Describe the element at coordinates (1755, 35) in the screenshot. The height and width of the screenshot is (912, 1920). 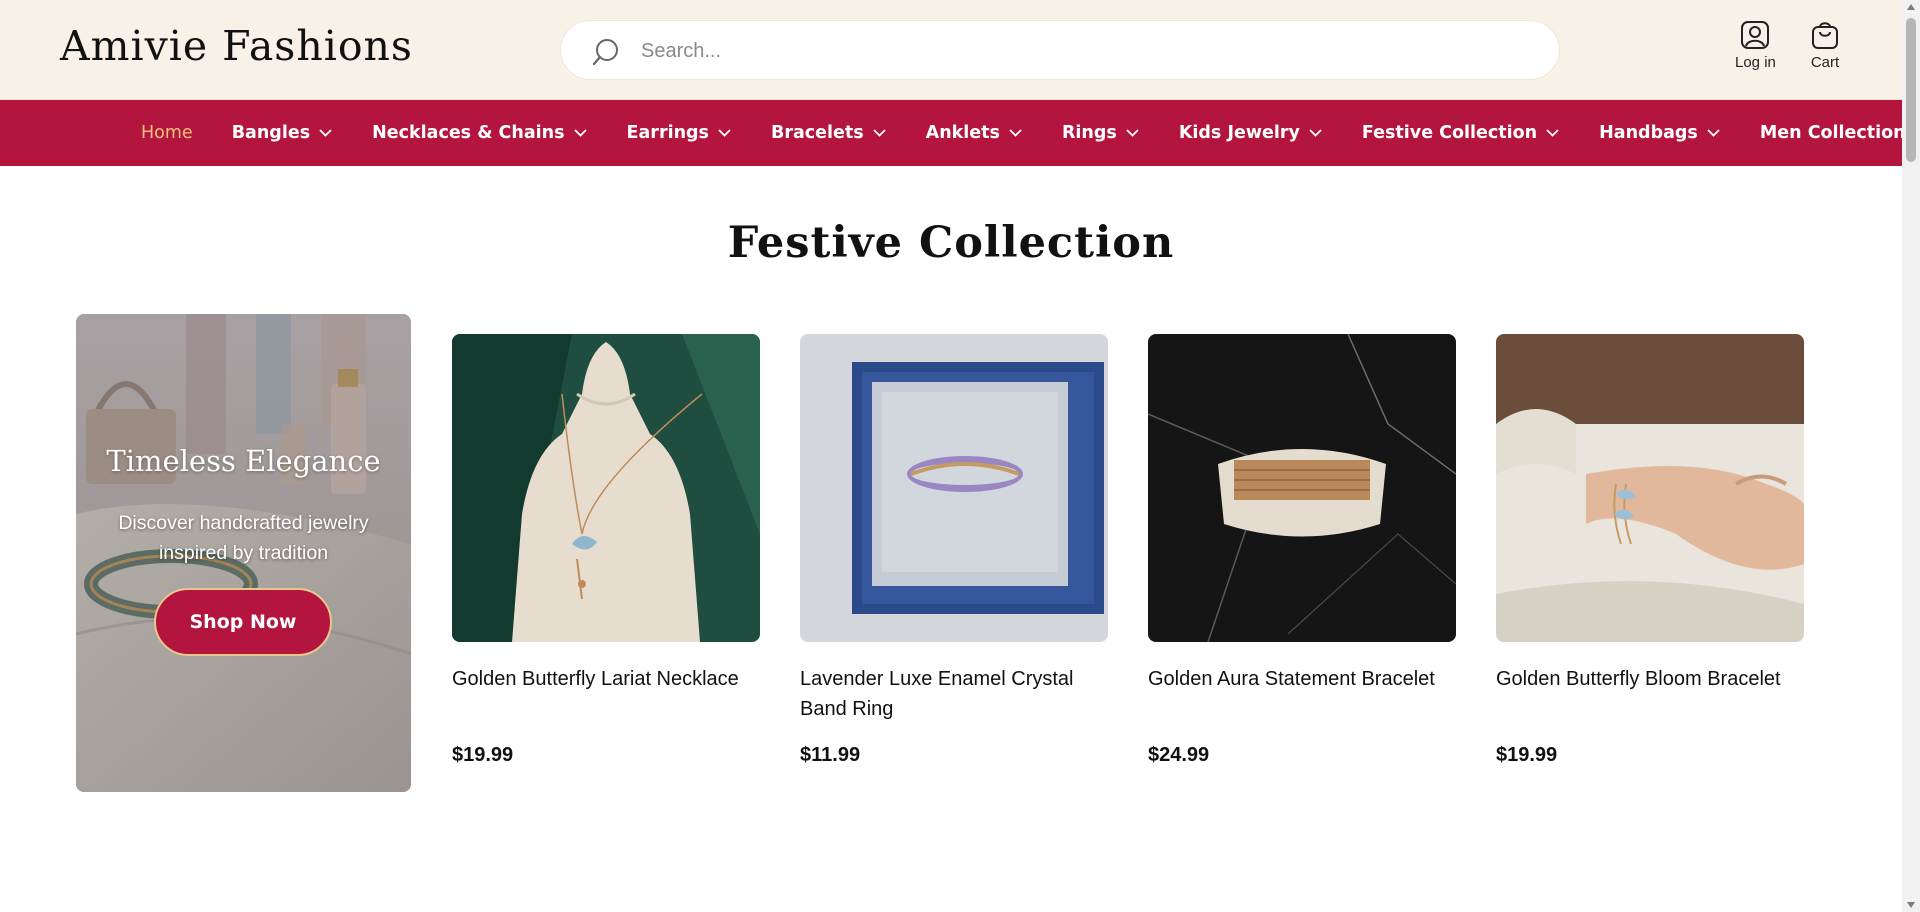
I see `user-icon` at that location.